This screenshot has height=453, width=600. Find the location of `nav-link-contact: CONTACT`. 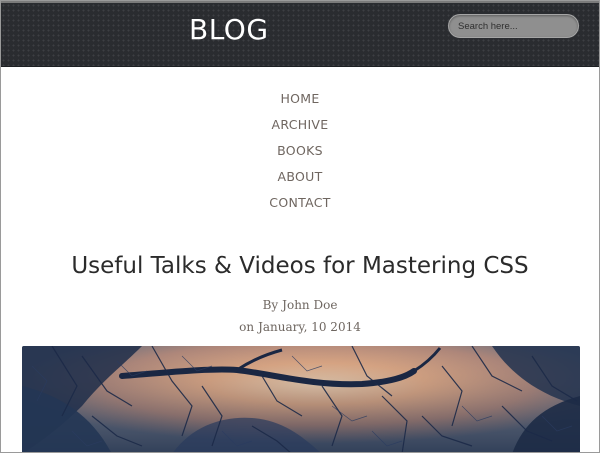

nav-link-contact: CONTACT is located at coordinates (299, 202).